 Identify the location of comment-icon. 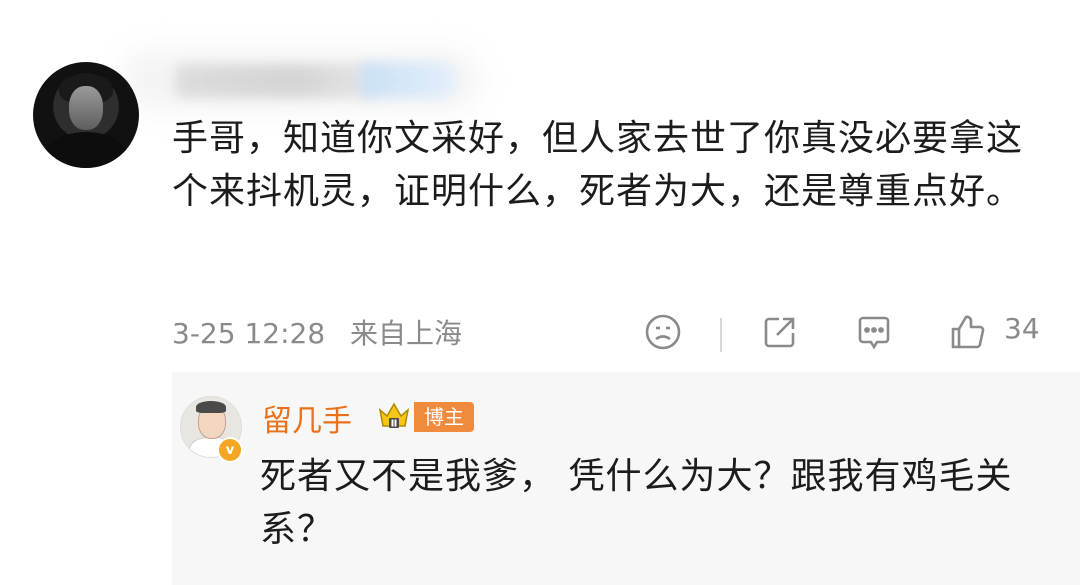
(874, 332).